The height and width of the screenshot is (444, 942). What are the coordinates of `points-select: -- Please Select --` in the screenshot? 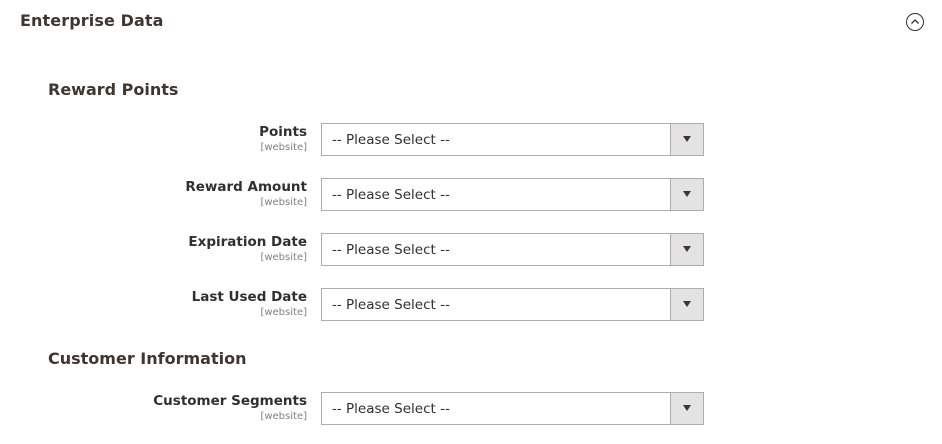 It's located at (512, 139).